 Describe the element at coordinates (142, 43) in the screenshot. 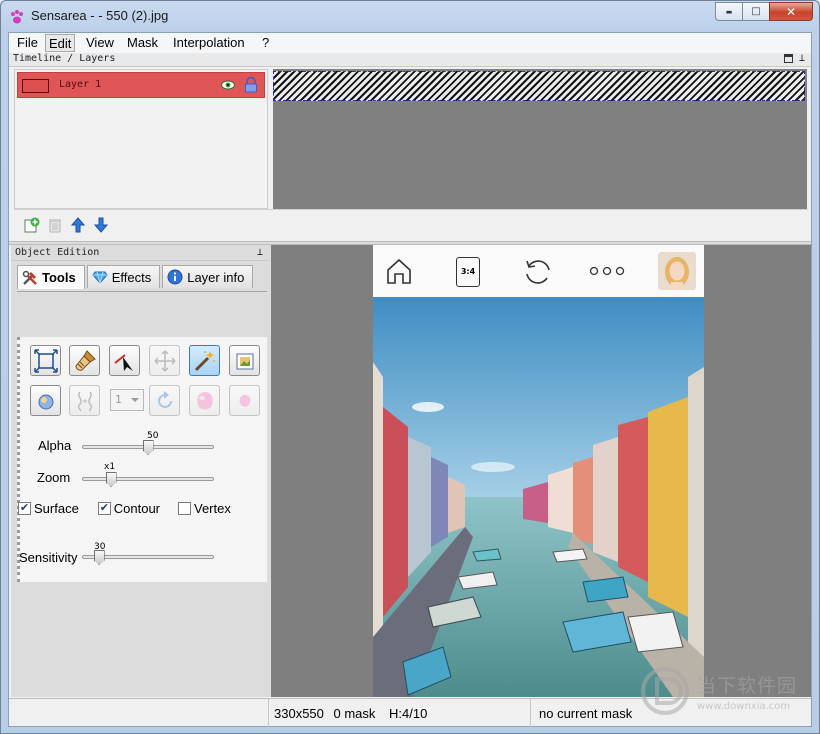

I see `menu-mask: Mask` at that location.